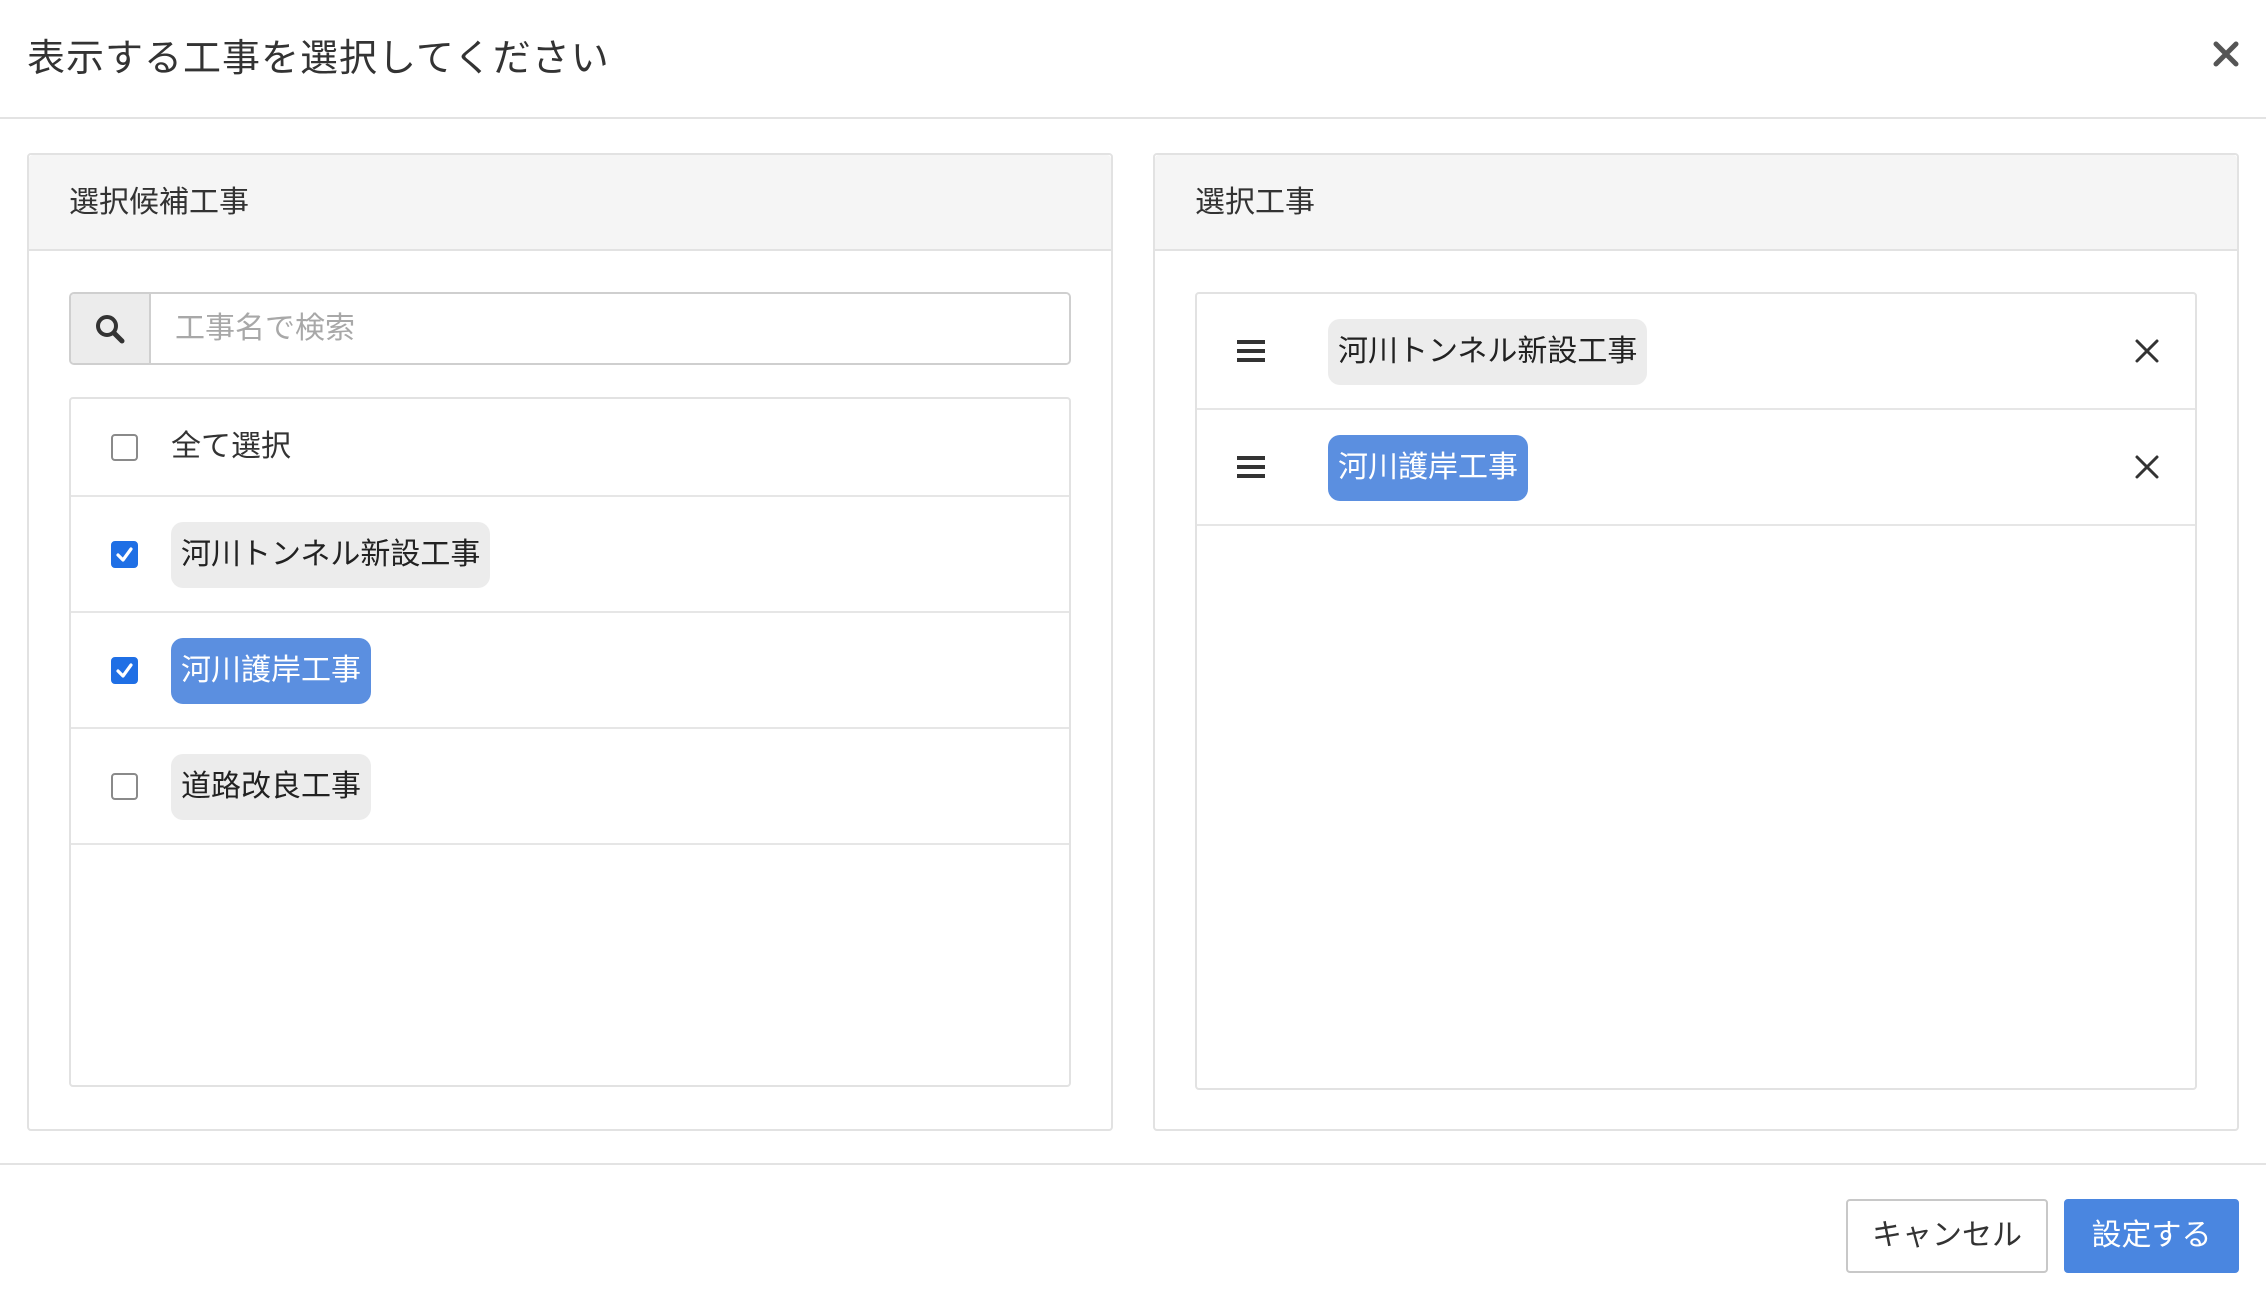 The image size is (2266, 1302). I want to click on close-icon, so click(2226, 54).